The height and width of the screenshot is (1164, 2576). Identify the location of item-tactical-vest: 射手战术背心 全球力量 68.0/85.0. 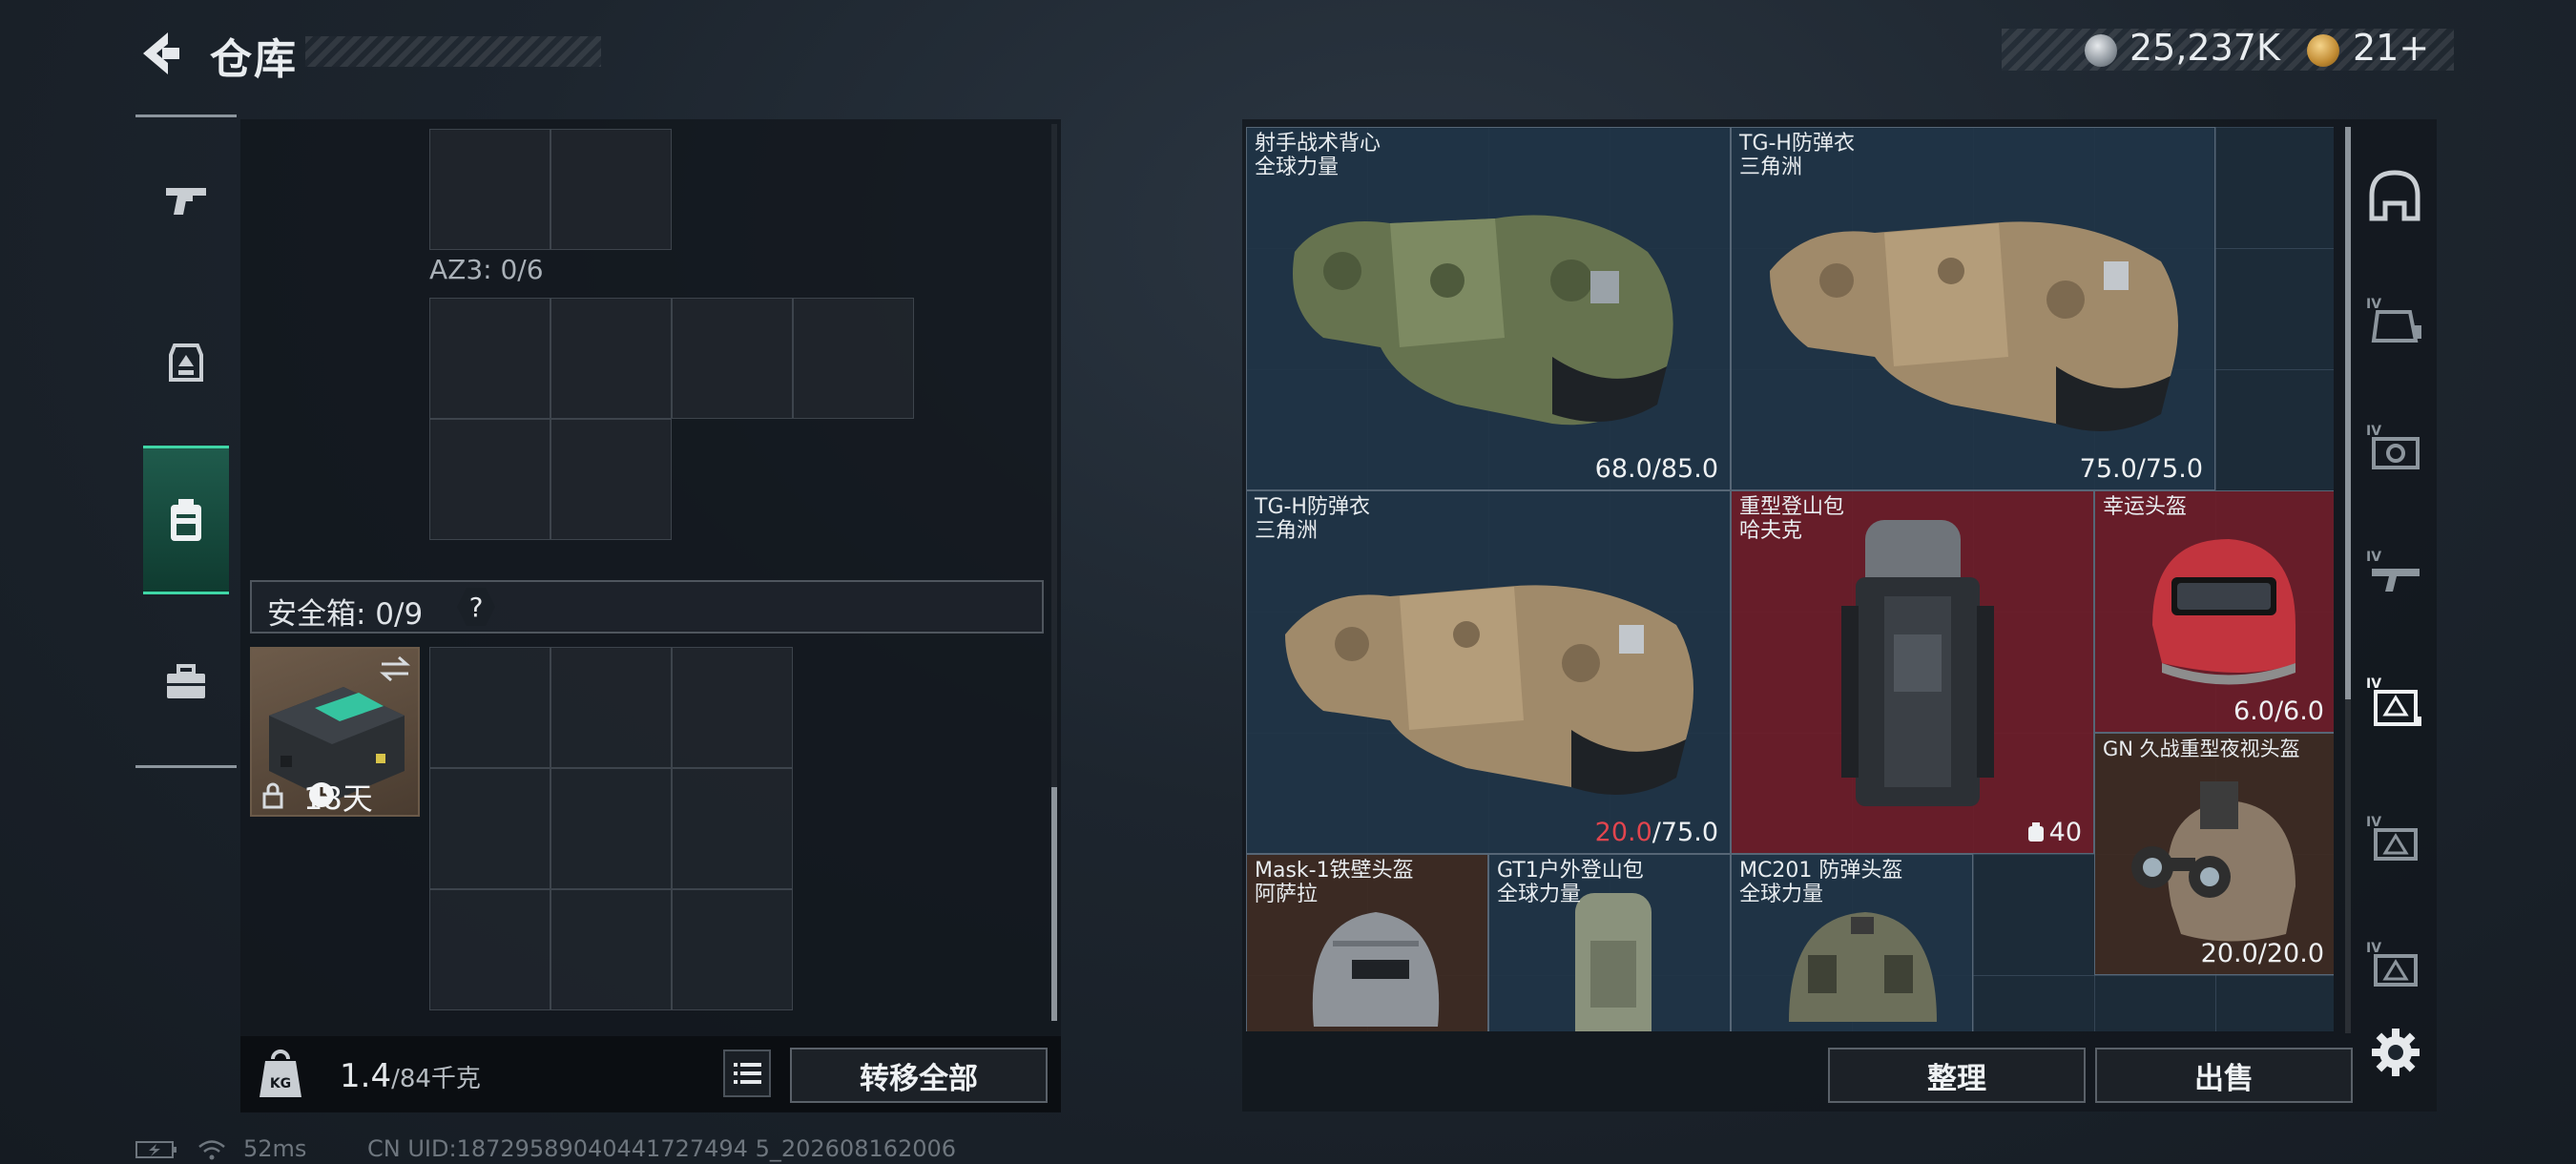
(1488, 308).